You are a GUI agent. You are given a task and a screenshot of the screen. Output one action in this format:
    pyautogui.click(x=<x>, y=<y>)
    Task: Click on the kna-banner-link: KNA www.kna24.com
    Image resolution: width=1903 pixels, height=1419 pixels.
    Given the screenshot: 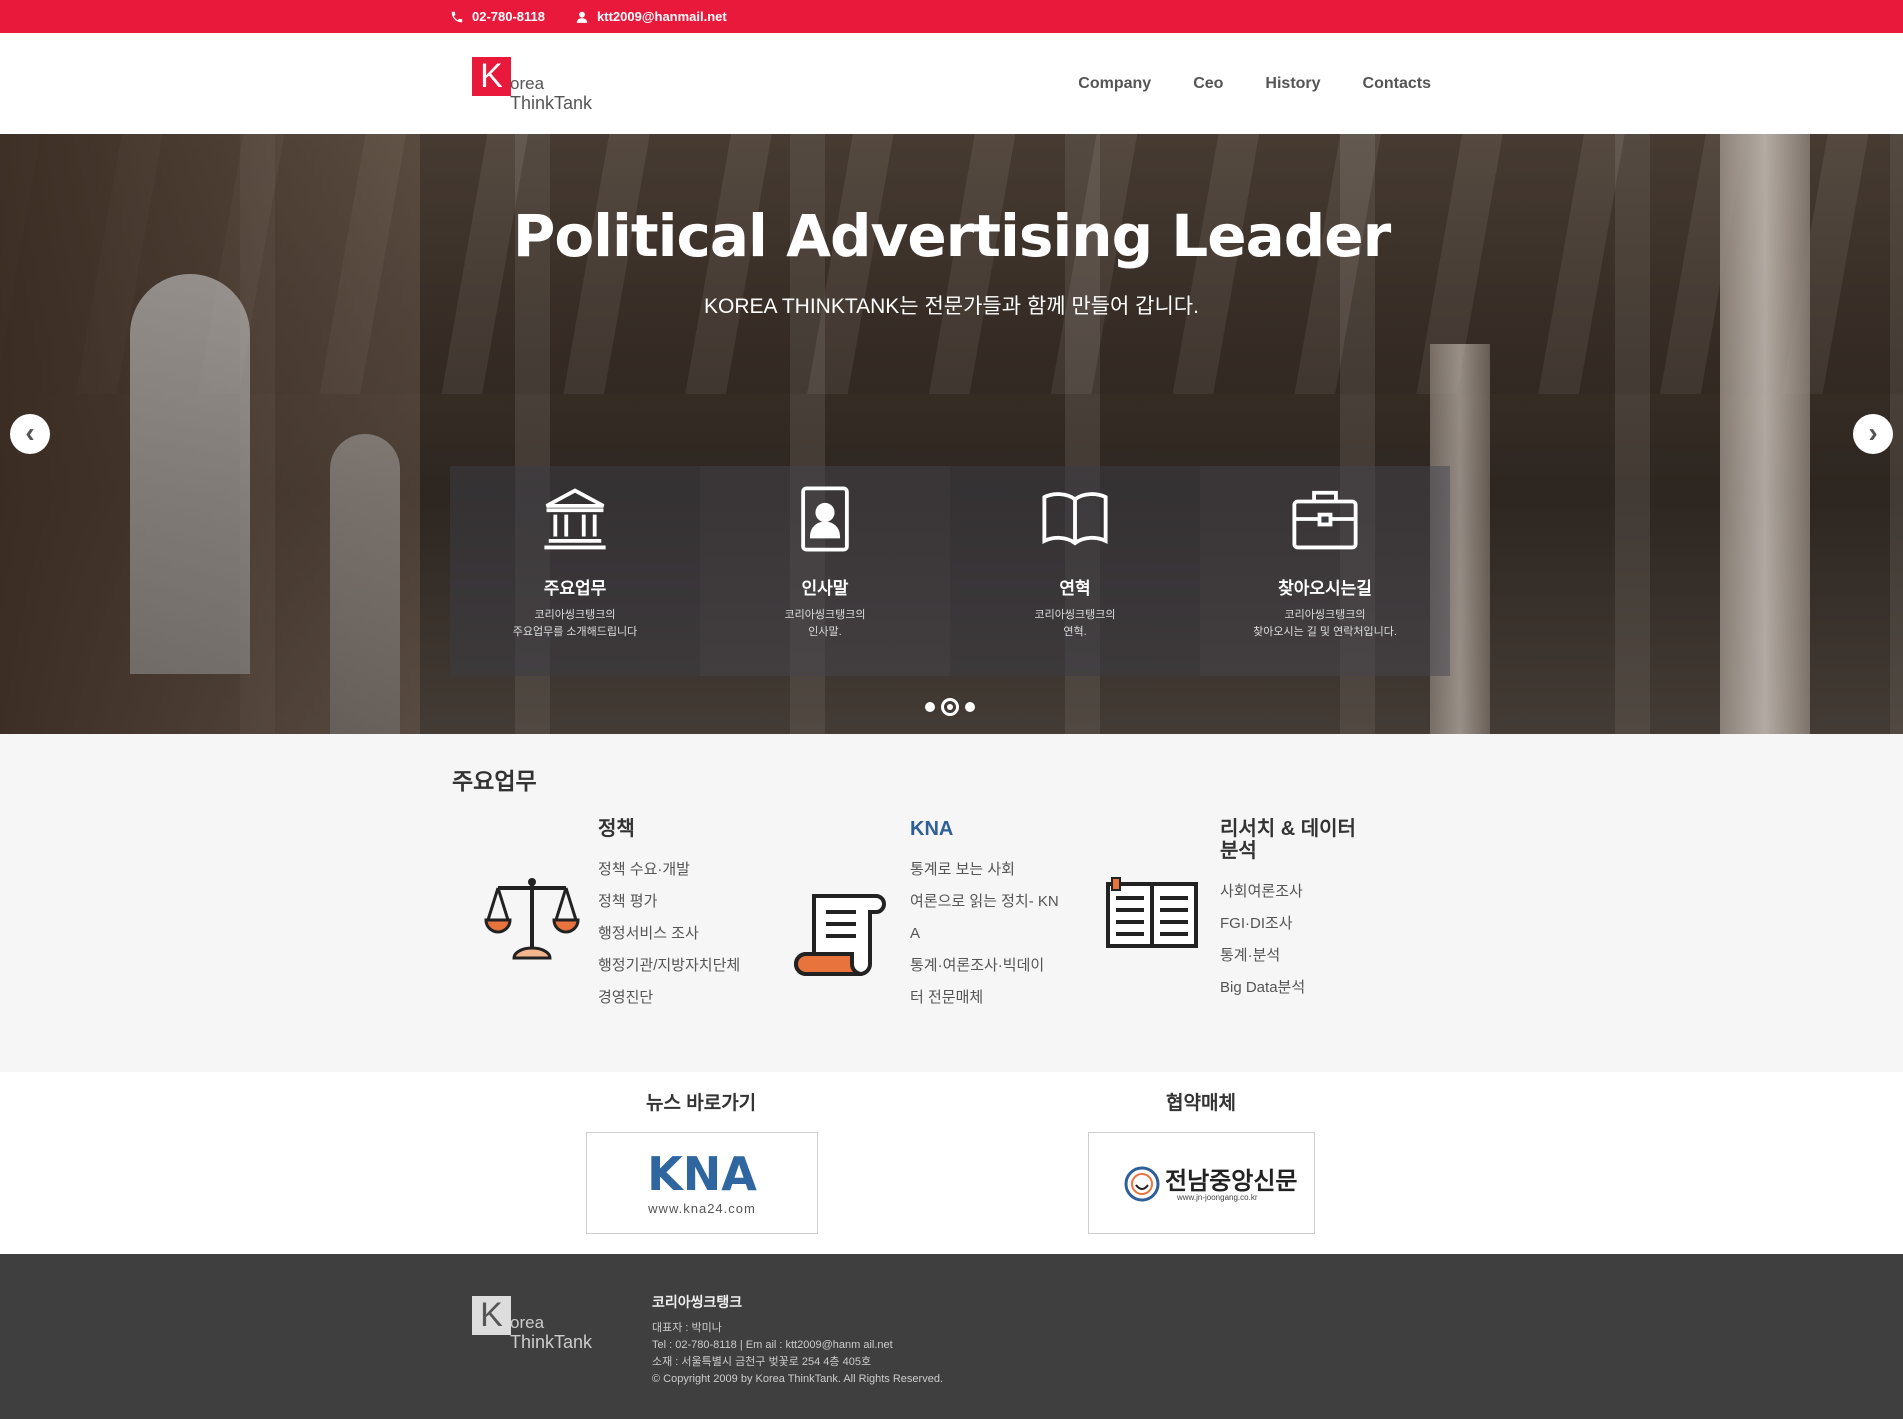 What is the action you would take?
    pyautogui.click(x=702, y=1183)
    